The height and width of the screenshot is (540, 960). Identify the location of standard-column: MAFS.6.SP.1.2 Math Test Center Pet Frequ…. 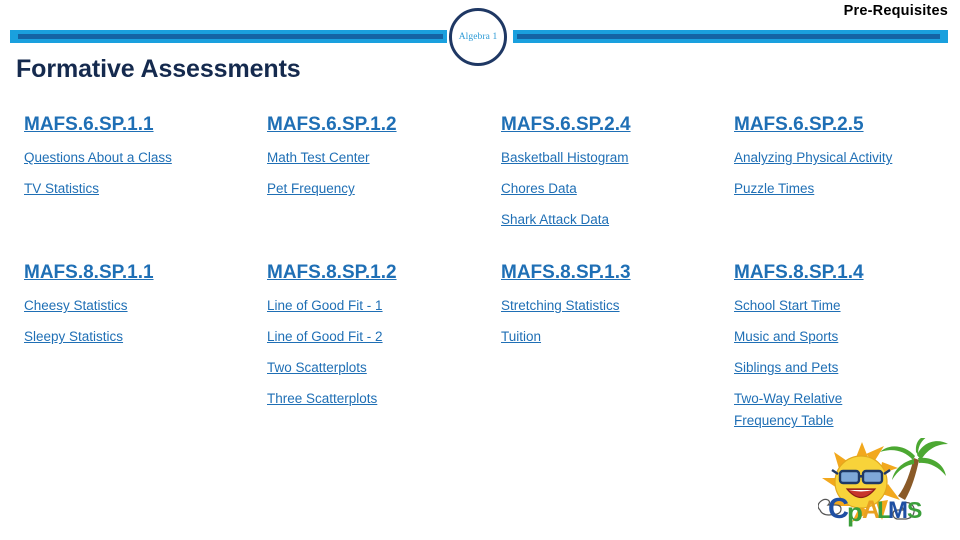
(384, 161).